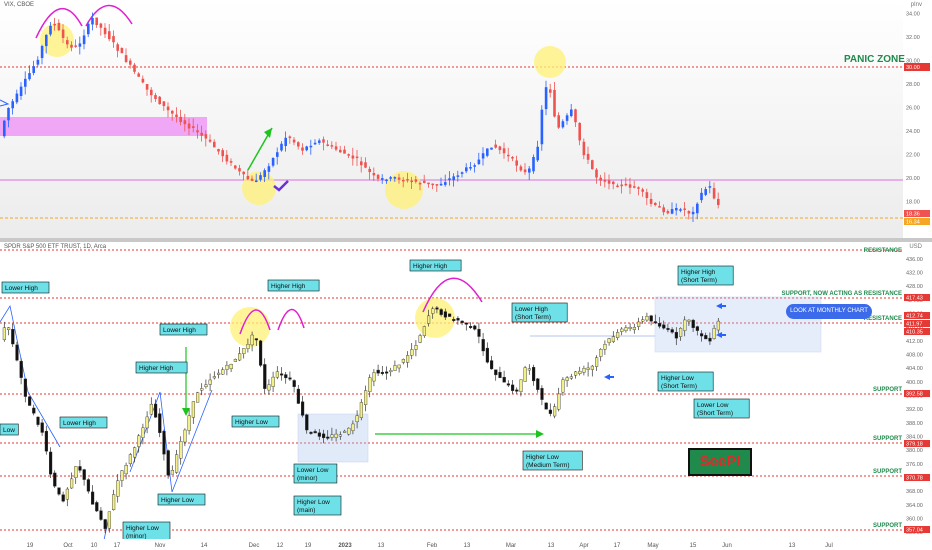 This screenshot has height=550, width=932. Describe the element at coordinates (291, 319) in the screenshot. I see `spy-top-arc` at that location.